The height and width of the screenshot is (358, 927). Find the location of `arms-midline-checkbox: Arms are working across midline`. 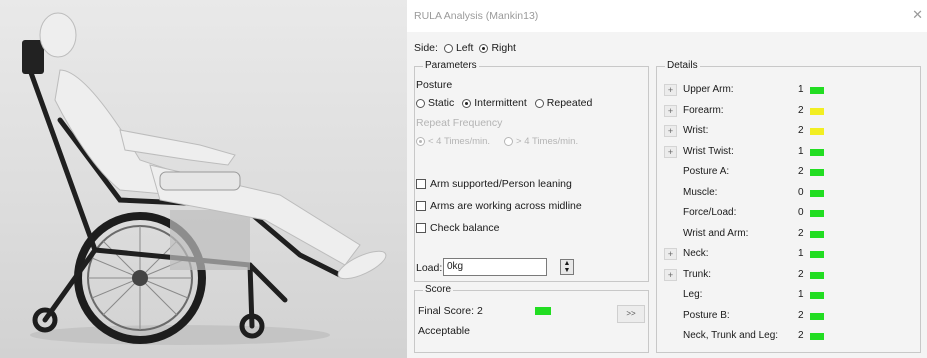

arms-midline-checkbox: Arms are working across midline is located at coordinates (499, 206).